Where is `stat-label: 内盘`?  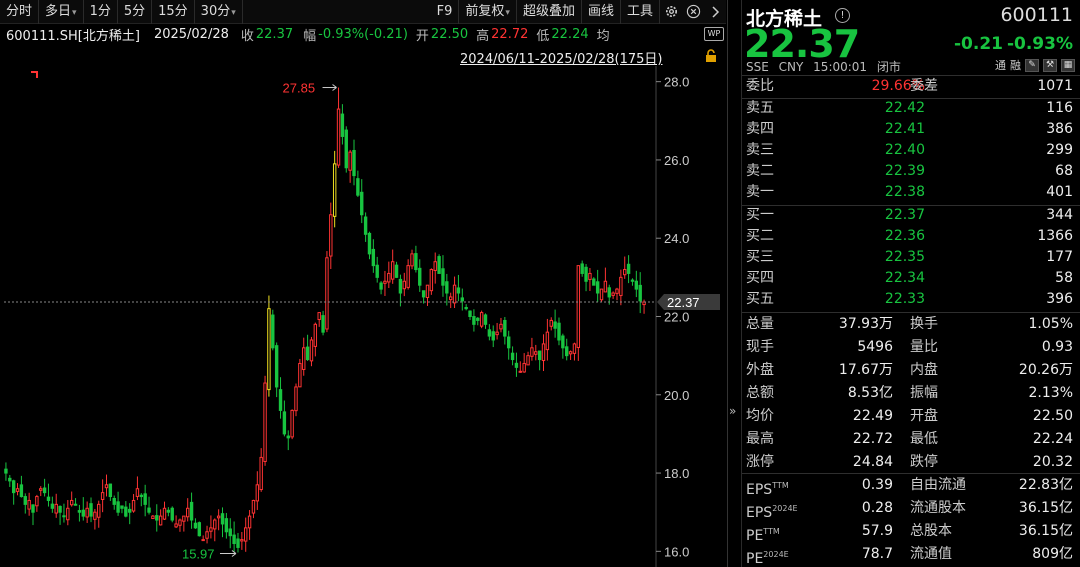
stat-label: 内盘 is located at coordinates (924, 370).